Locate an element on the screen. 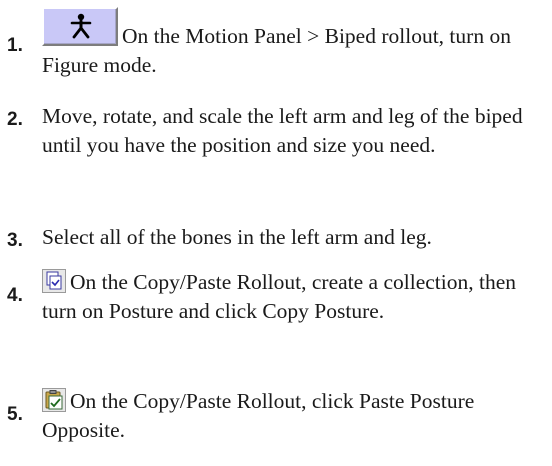  step-number: 5. is located at coordinates (15, 414).